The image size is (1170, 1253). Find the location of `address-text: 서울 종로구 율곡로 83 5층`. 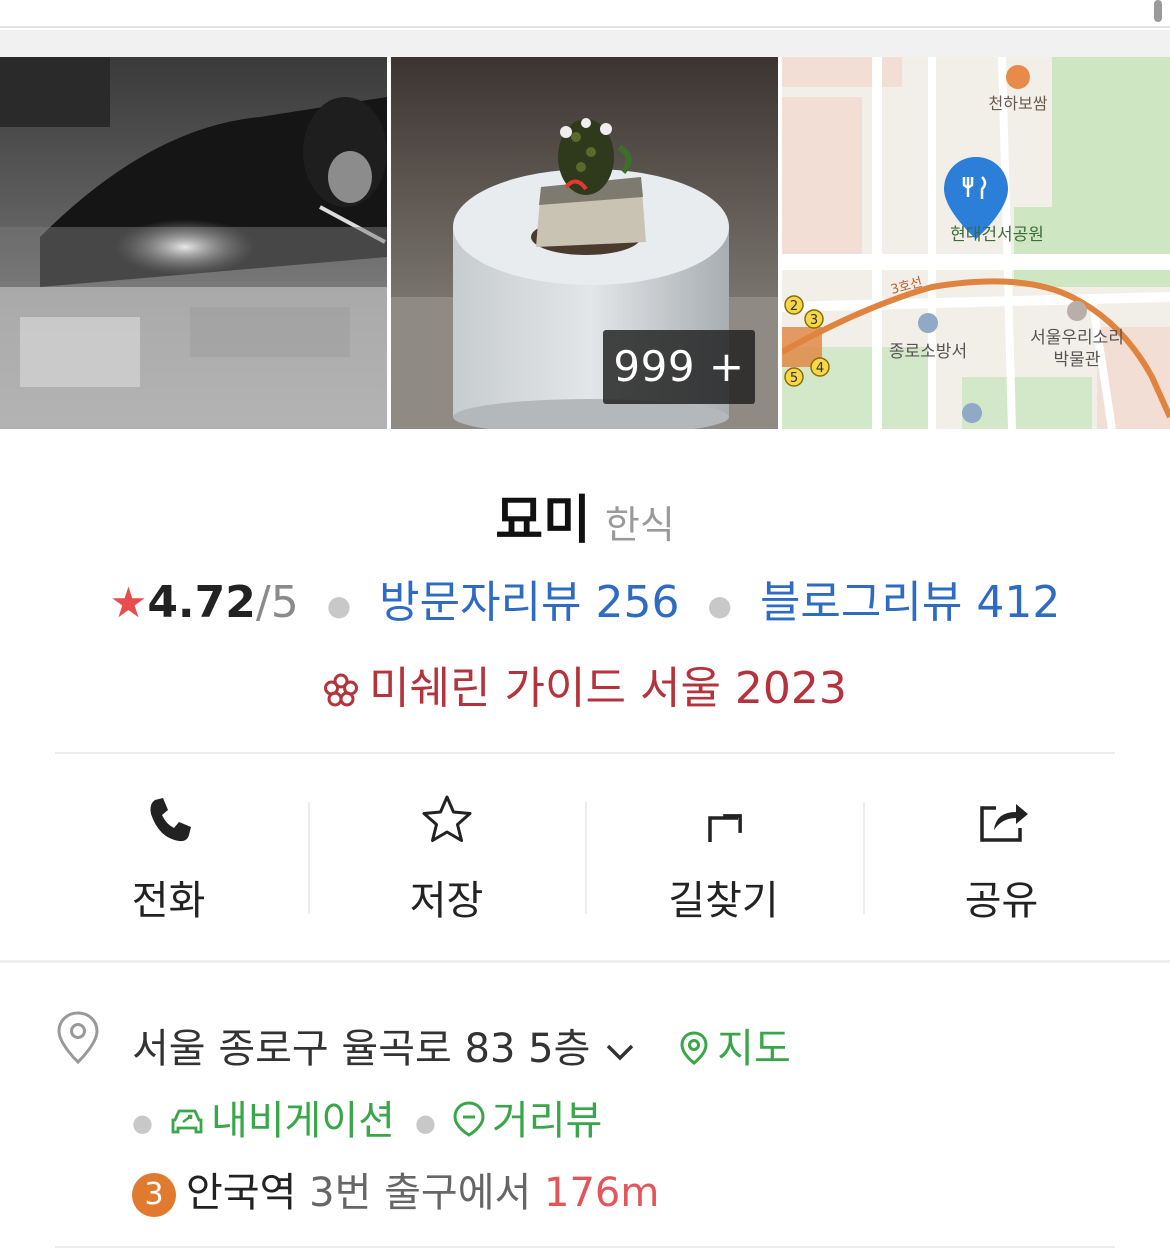

address-text: 서울 종로구 율곡로 83 5층 is located at coordinates (361, 1049).